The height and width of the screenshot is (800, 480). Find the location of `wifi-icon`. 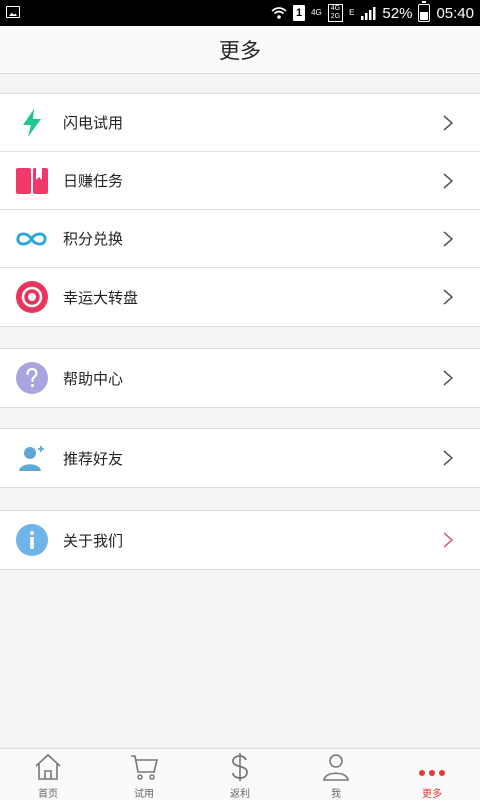

wifi-icon is located at coordinates (279, 13).